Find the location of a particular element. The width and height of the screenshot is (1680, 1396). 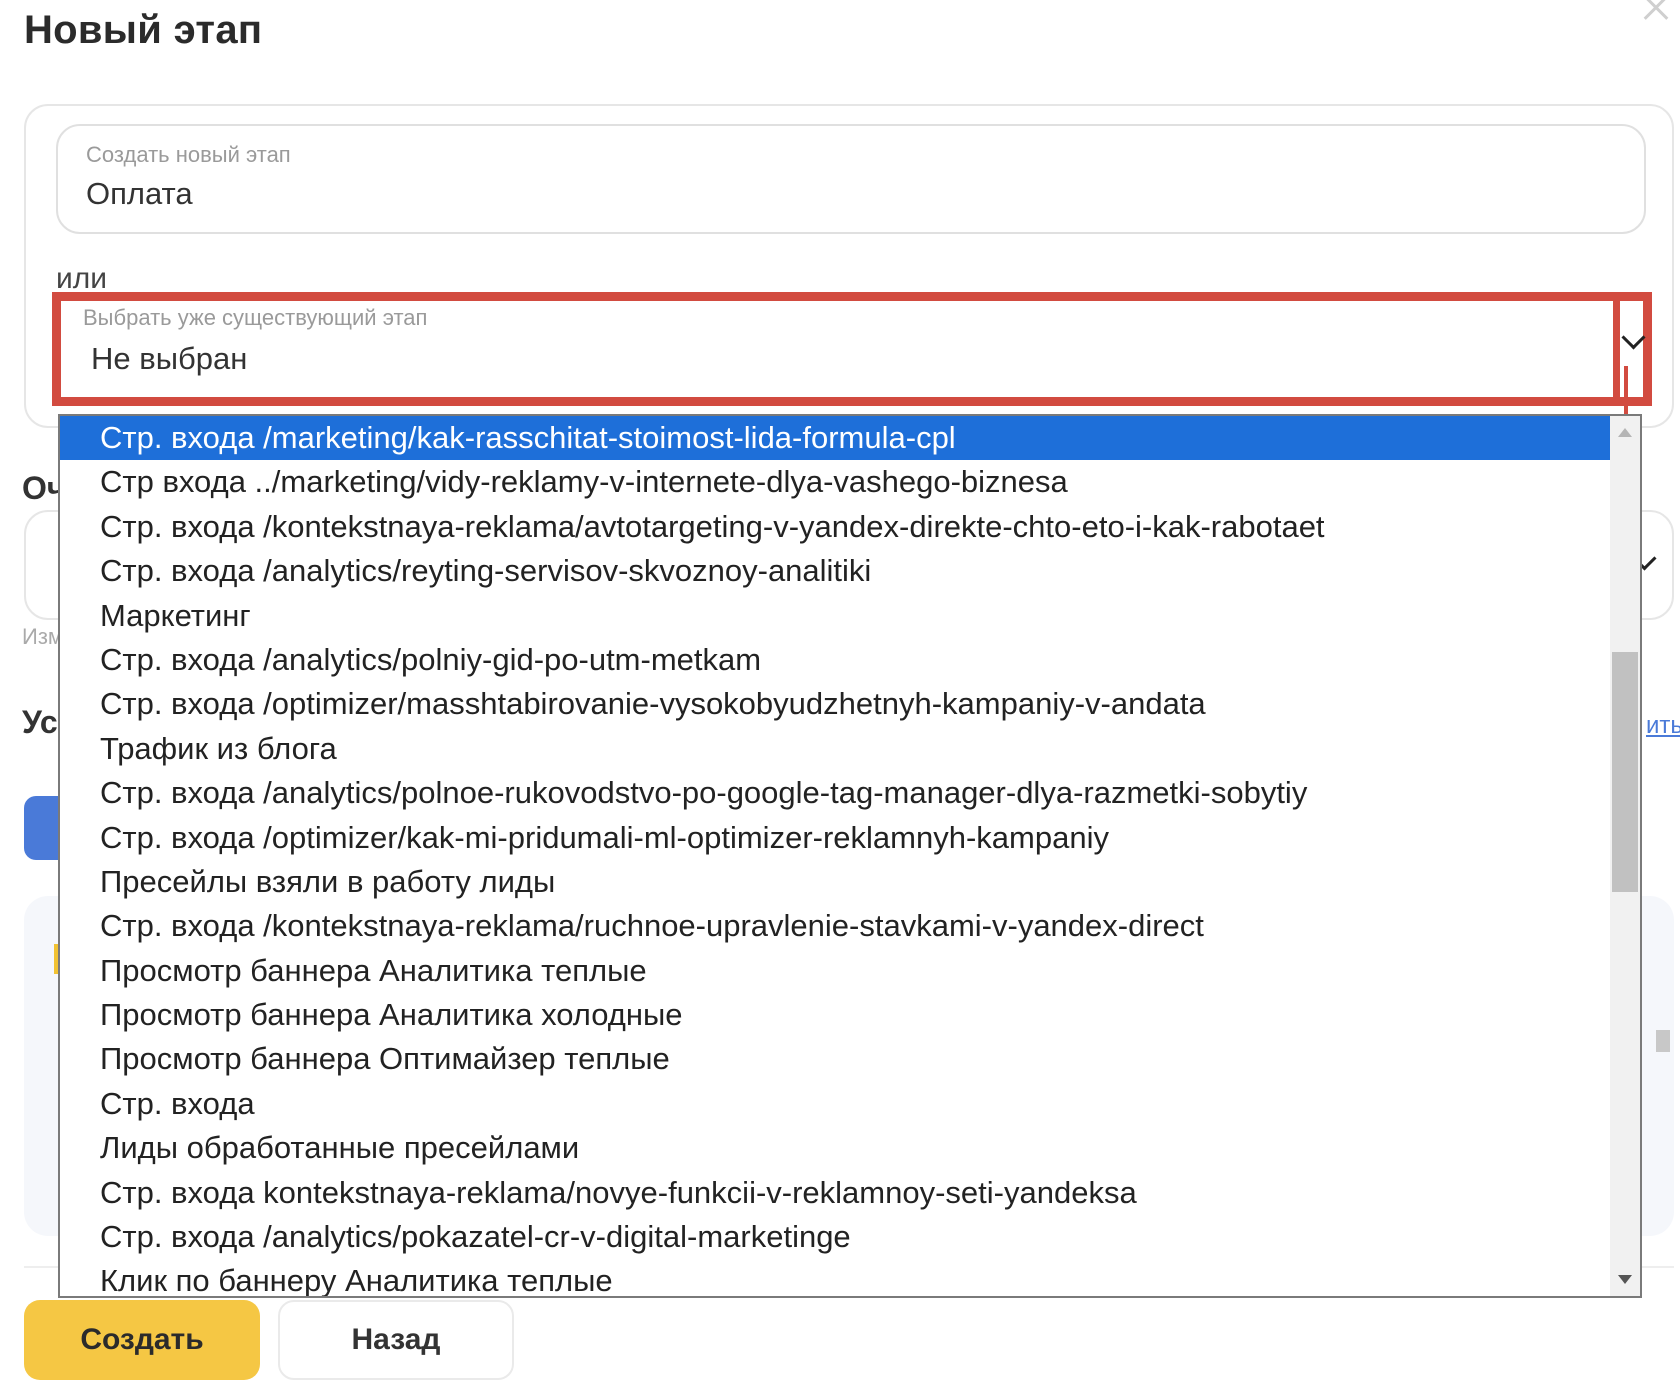

dropdown-option: Просмотр баннера Оптимайзер теплые is located at coordinates (836, 1059).